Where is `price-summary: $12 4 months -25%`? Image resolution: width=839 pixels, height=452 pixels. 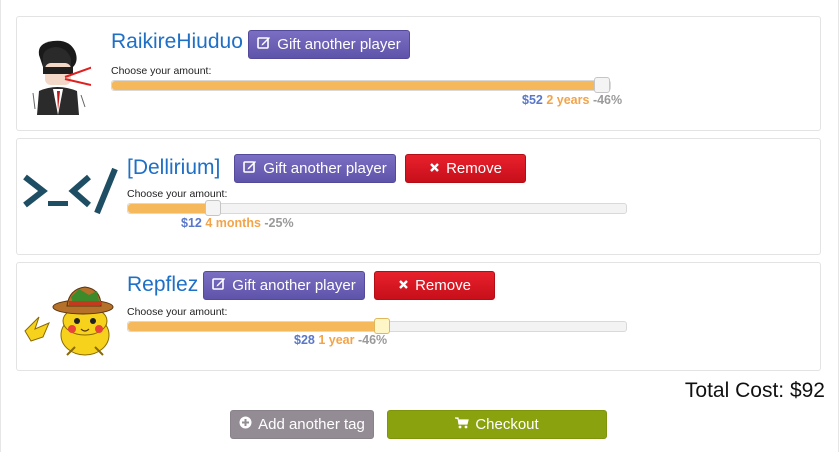
price-summary: $12 4 months -25% is located at coordinates (237, 223).